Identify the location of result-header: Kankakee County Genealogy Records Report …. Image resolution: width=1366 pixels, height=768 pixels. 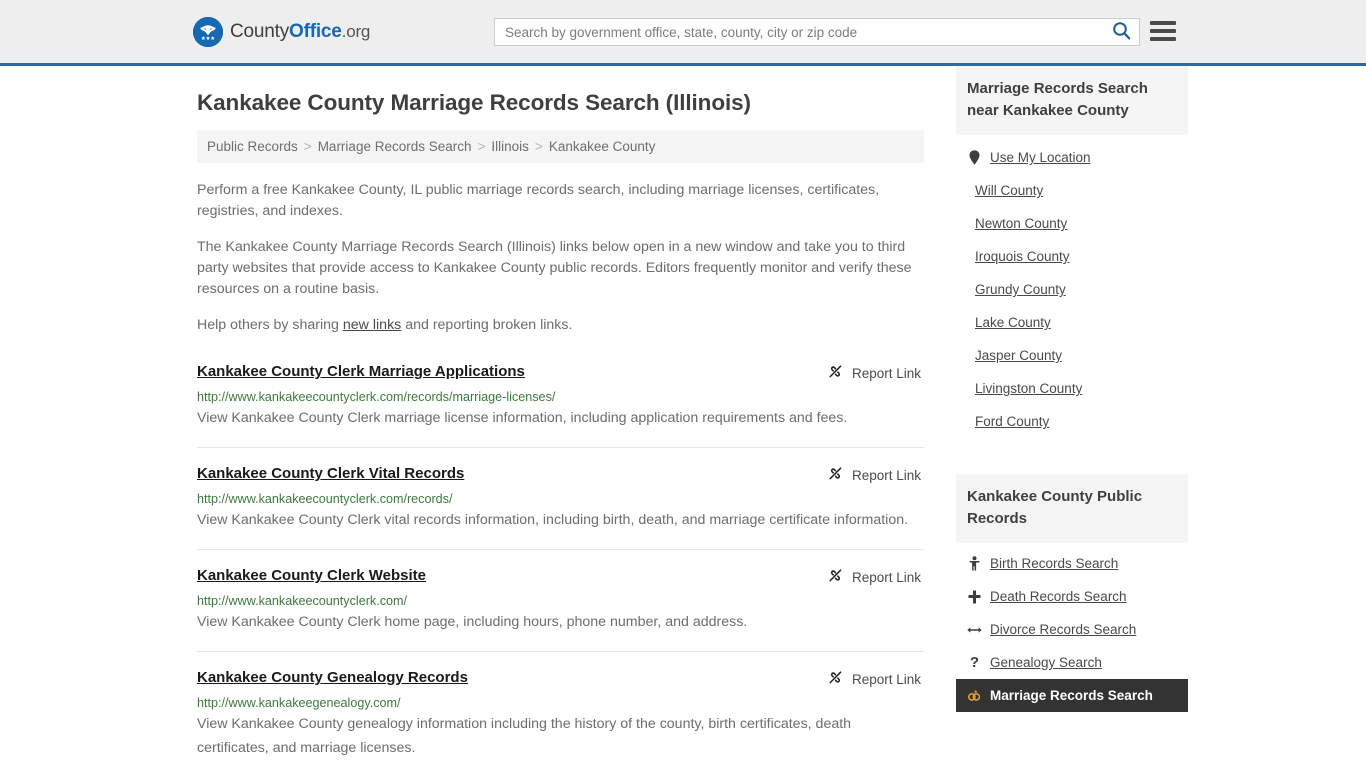
(560, 678).